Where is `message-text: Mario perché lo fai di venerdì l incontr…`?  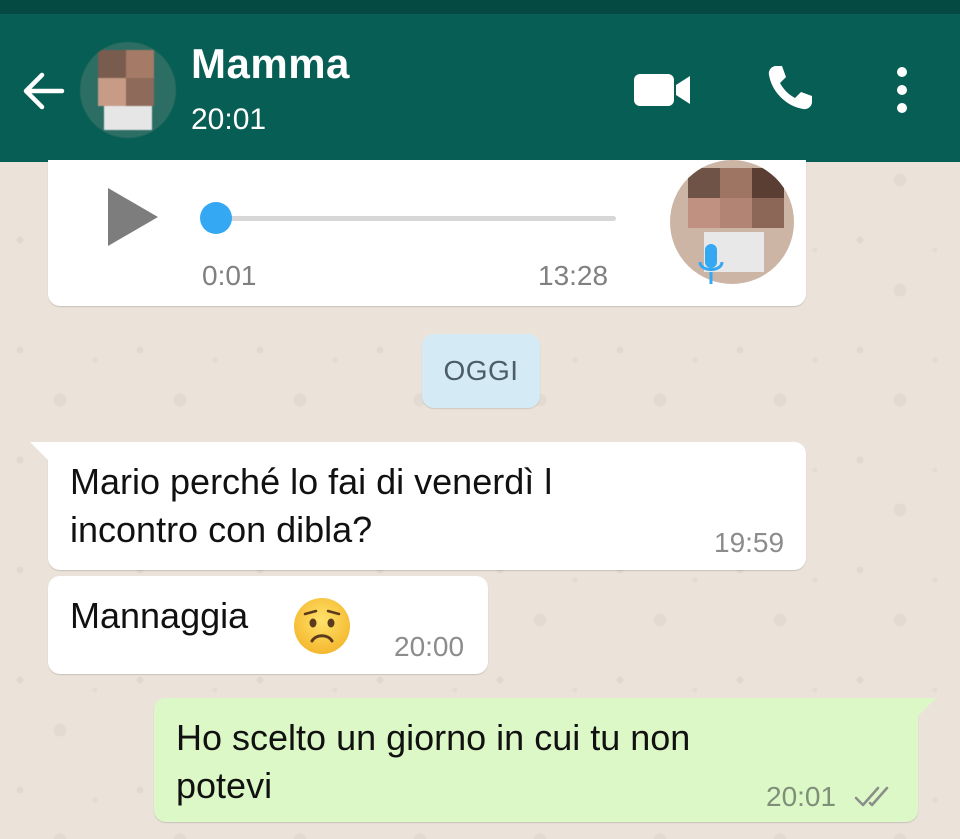 message-text: Mario perché lo fai di venerdì l incontr… is located at coordinates (311, 506).